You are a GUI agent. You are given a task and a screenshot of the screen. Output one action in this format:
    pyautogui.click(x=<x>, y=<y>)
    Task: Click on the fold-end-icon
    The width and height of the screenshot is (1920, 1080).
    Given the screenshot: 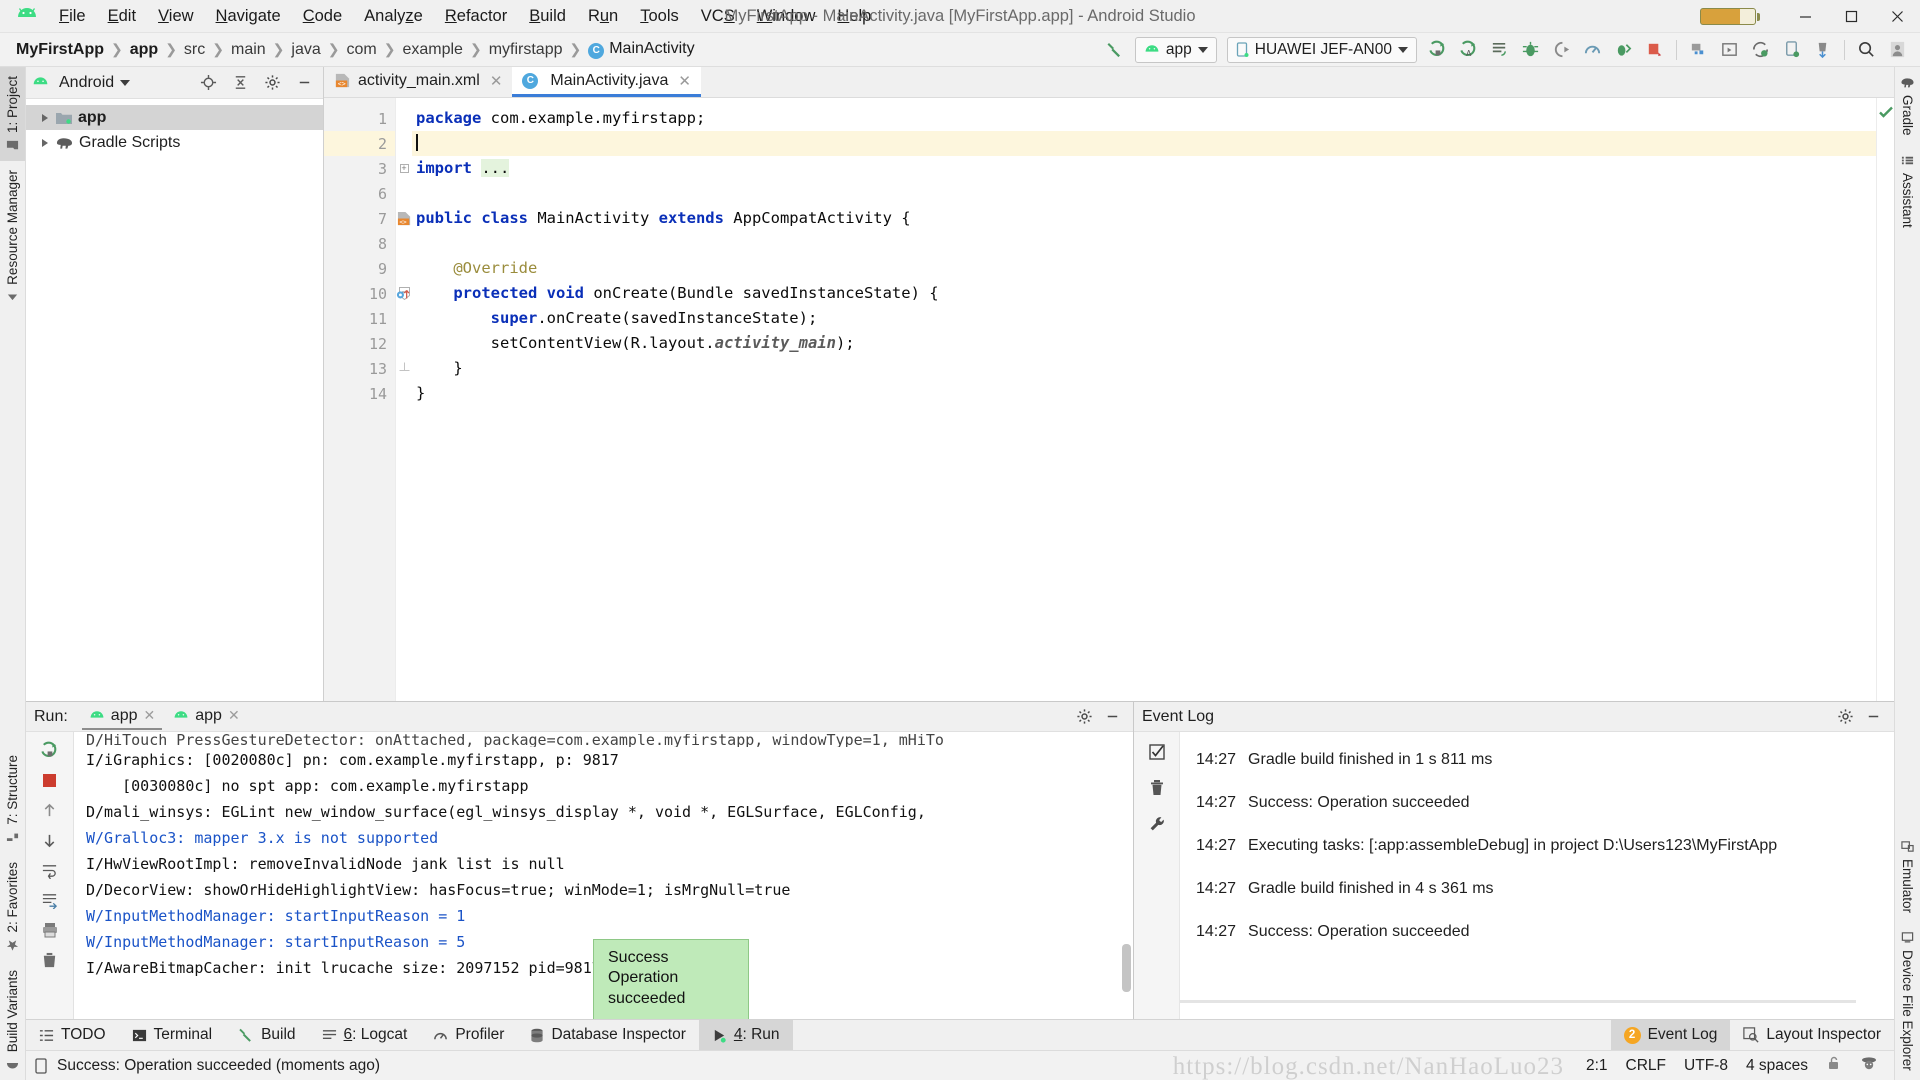 What is the action you would take?
    pyautogui.click(x=404, y=368)
    